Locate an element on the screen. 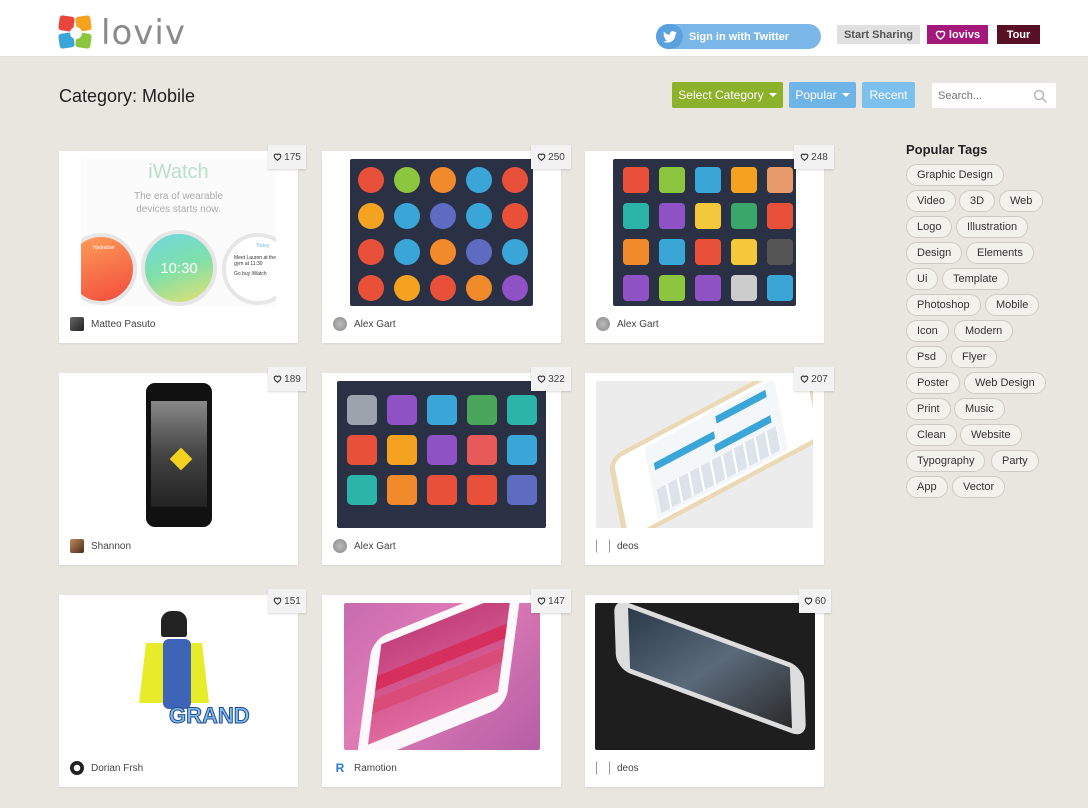  like-count: 322 is located at coordinates (556, 379).